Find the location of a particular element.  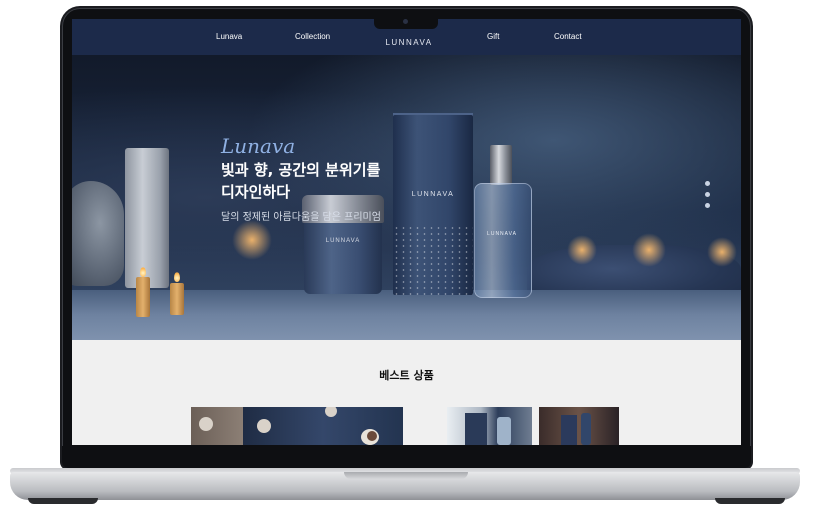

laptop-foot-right is located at coordinates (750, 501).